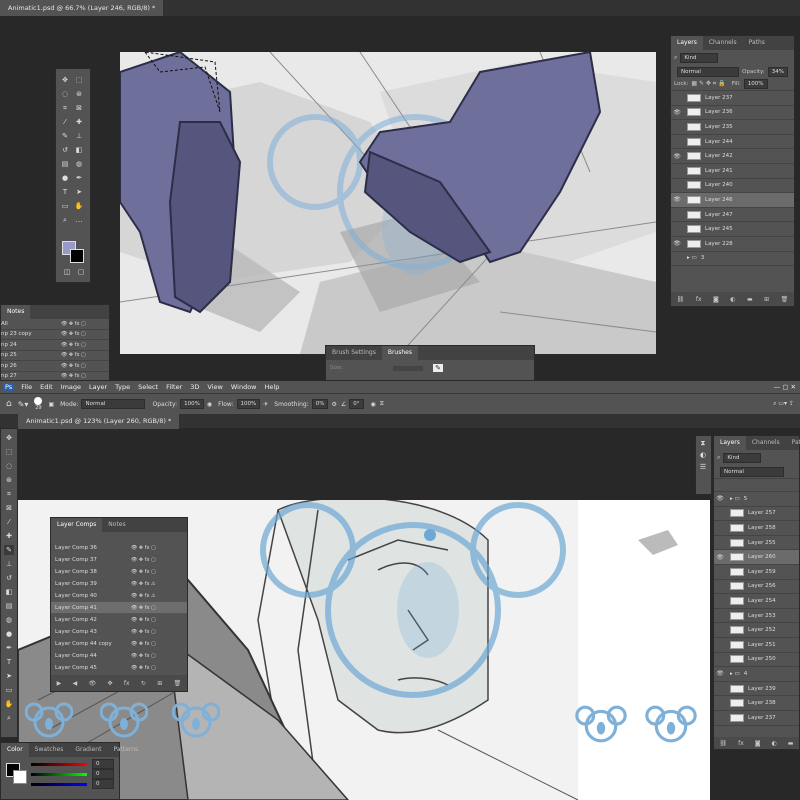  What do you see at coordinates (756, 528) in the screenshot?
I see `layer-row: Layer 258` at bounding box center [756, 528].